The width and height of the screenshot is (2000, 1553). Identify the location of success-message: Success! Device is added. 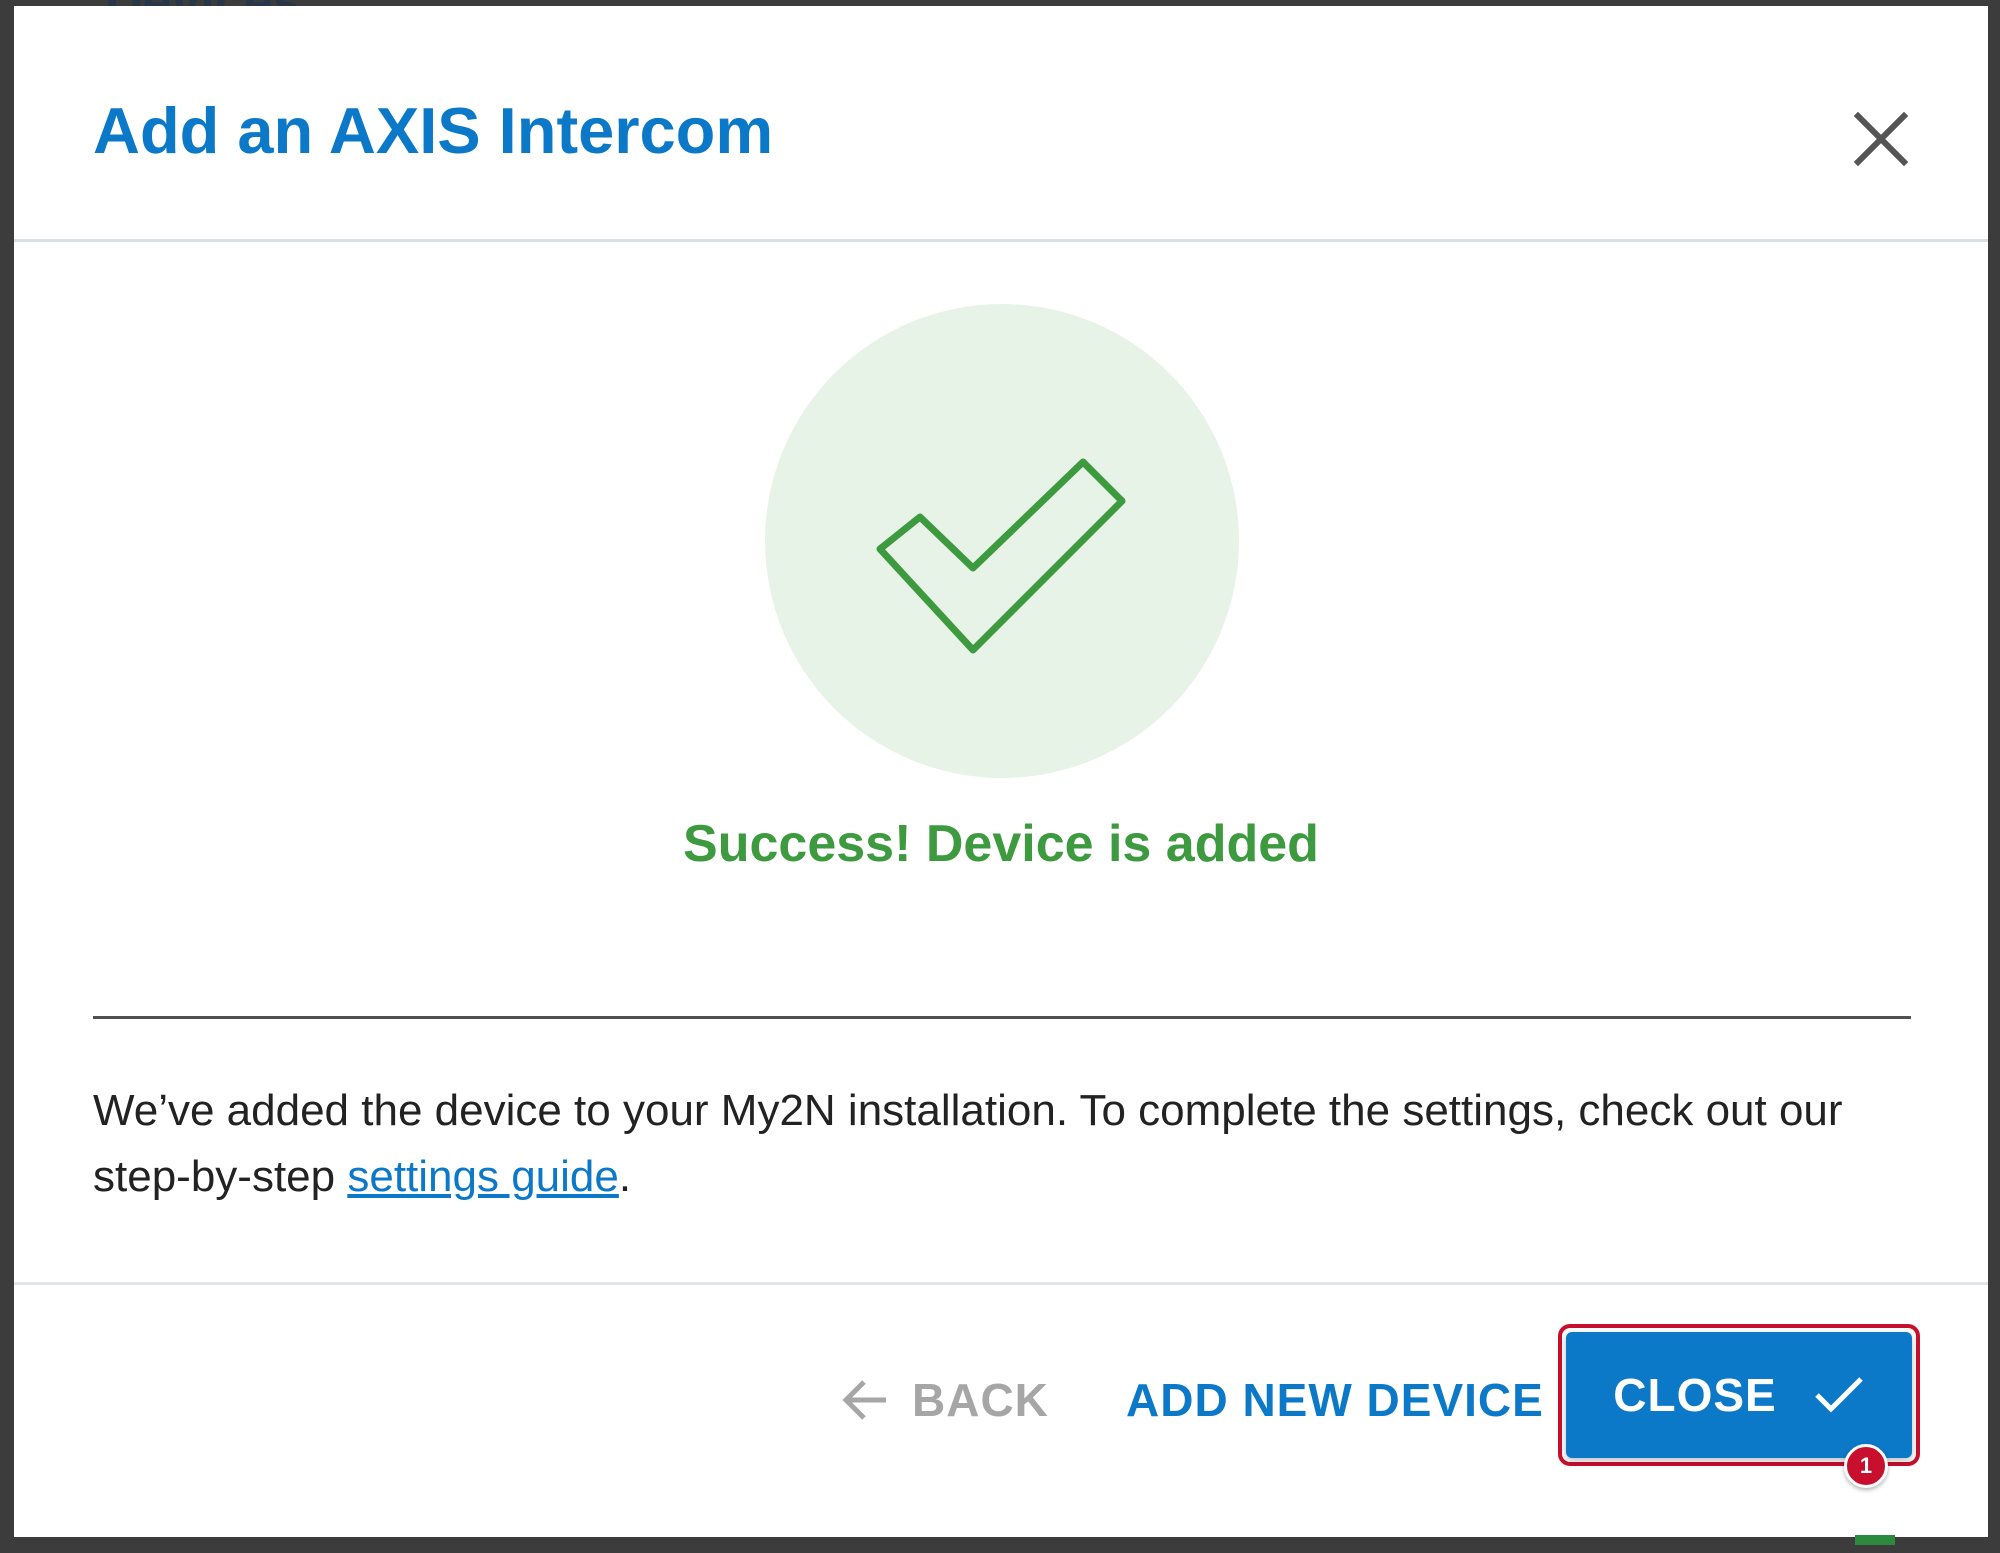
(1001, 844).